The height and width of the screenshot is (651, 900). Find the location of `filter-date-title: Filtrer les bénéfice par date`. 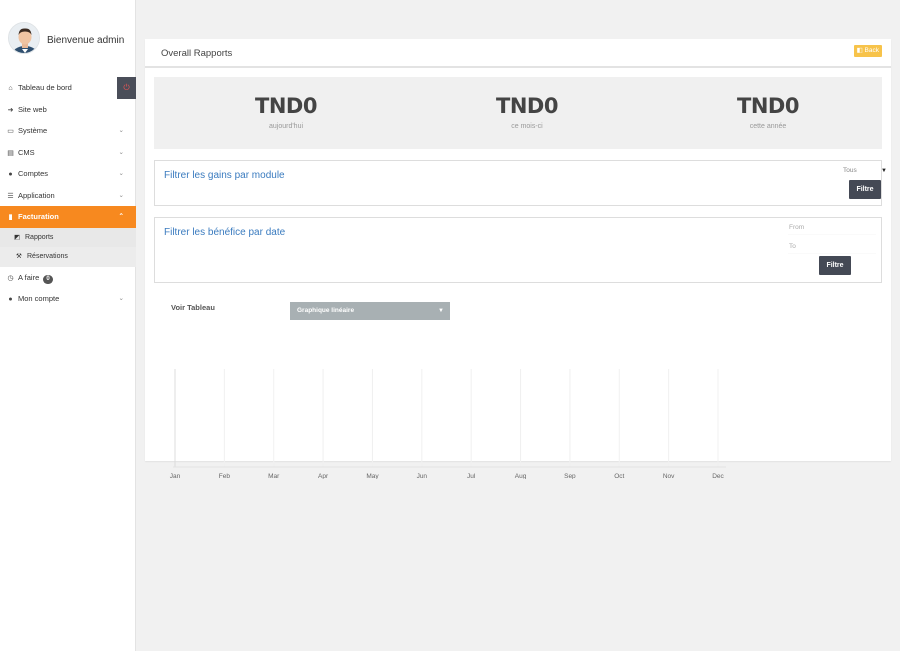

filter-date-title: Filtrer les bénéfice par date is located at coordinates (225, 232).